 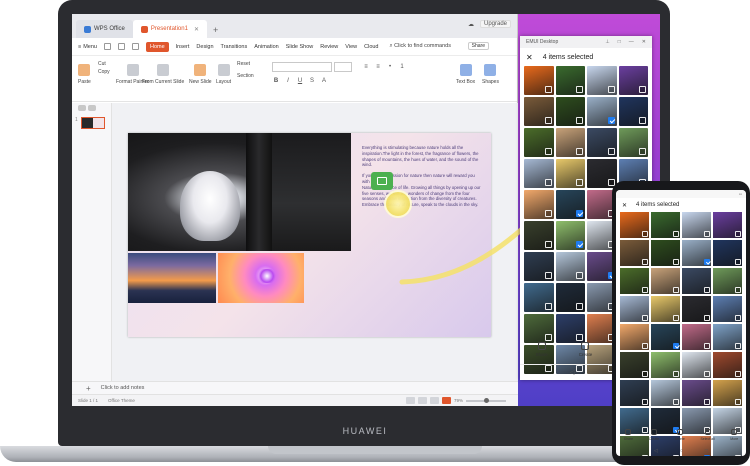 What do you see at coordinates (88, 388) in the screenshot?
I see `add-slide-icon: +` at bounding box center [88, 388].